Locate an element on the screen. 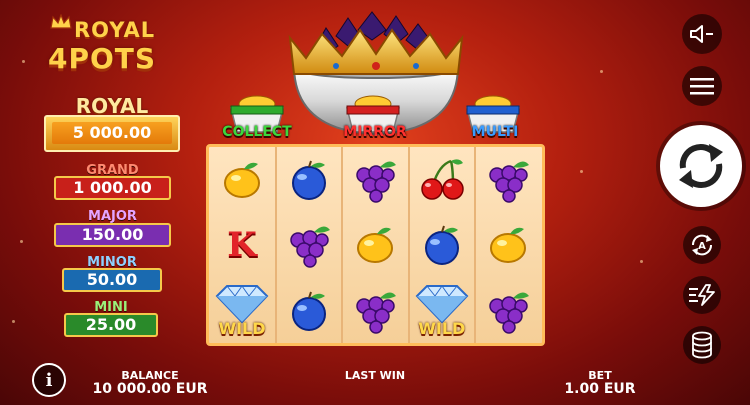 This screenshot has height=405, width=750. feature-multi-label: MULTI is located at coordinates (495, 132).